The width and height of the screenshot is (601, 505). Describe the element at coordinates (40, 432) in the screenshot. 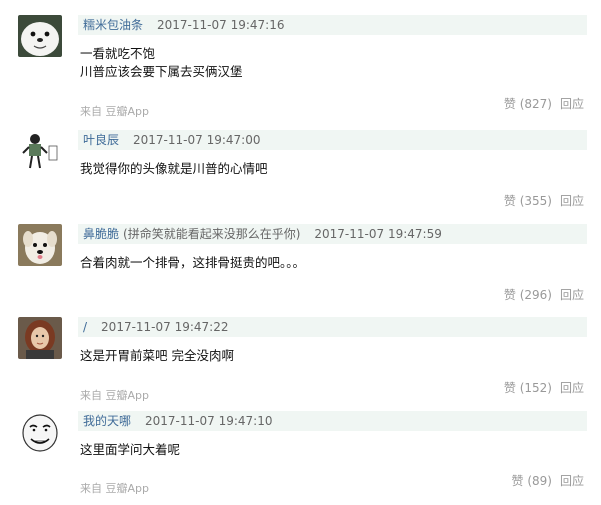

I see `meme-face-avatar` at that location.